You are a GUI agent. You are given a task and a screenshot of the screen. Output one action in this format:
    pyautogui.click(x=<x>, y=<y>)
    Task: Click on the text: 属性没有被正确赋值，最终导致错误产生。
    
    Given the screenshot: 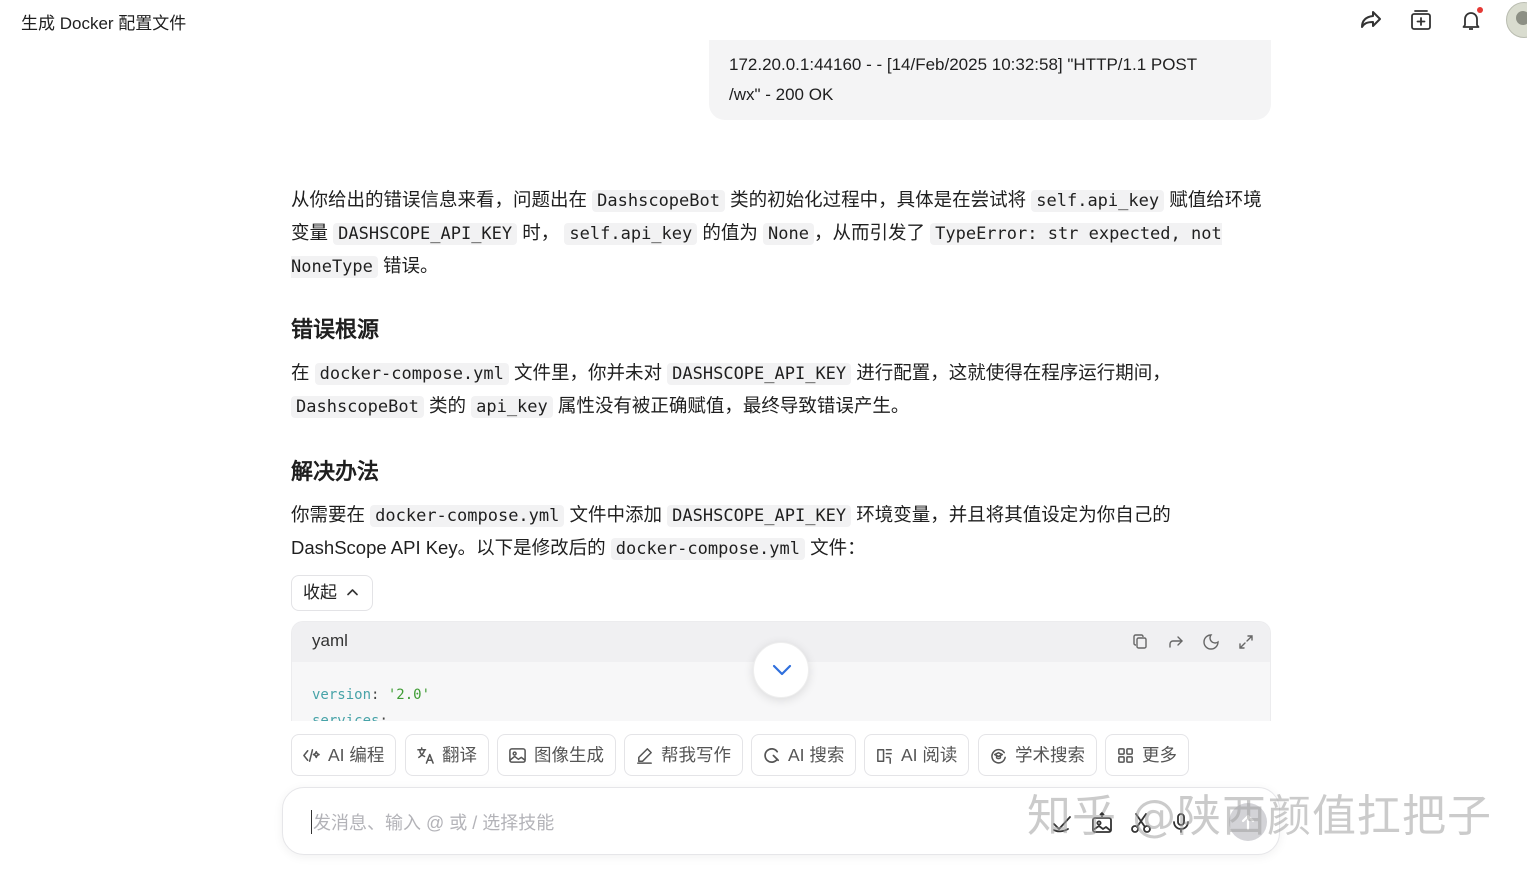 What is the action you would take?
    pyautogui.click(x=731, y=405)
    